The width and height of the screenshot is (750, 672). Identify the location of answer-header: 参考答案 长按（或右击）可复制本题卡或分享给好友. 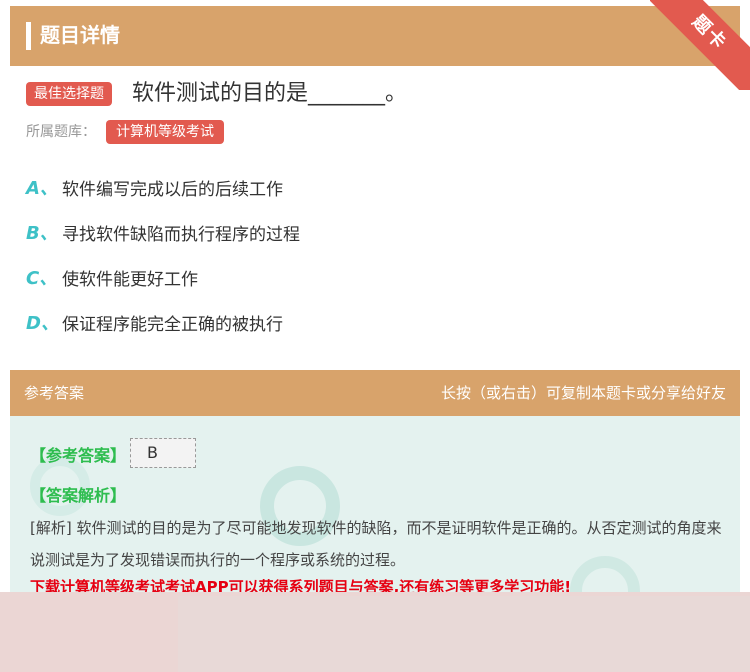
(375, 393).